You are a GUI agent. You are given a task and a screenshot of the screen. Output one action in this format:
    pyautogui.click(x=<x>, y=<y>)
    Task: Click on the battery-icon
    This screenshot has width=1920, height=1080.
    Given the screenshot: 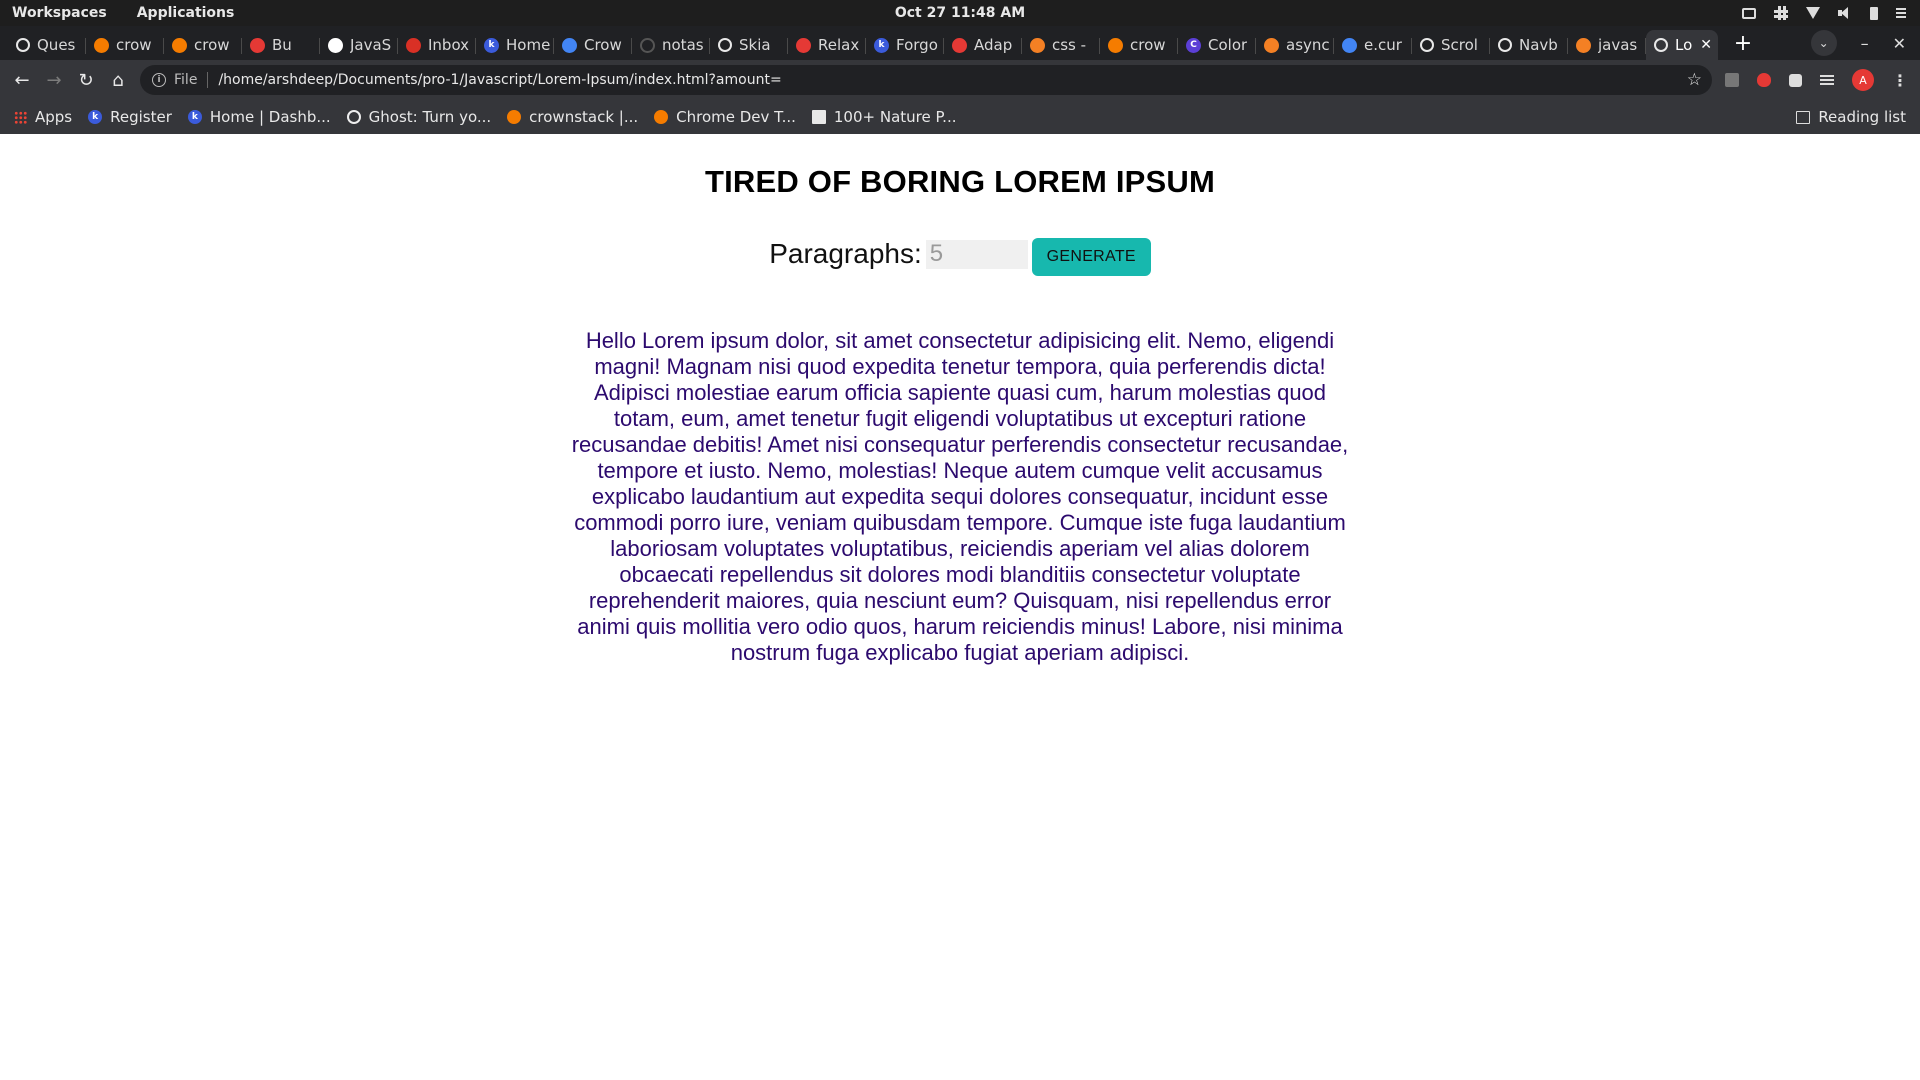 What is the action you would take?
    pyautogui.click(x=1874, y=13)
    